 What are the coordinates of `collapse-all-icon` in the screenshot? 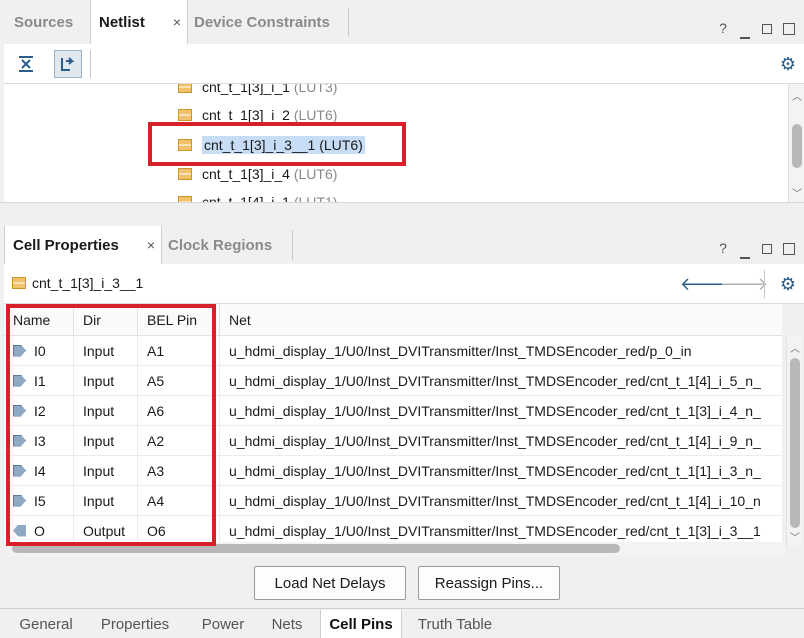 It's located at (26, 64).